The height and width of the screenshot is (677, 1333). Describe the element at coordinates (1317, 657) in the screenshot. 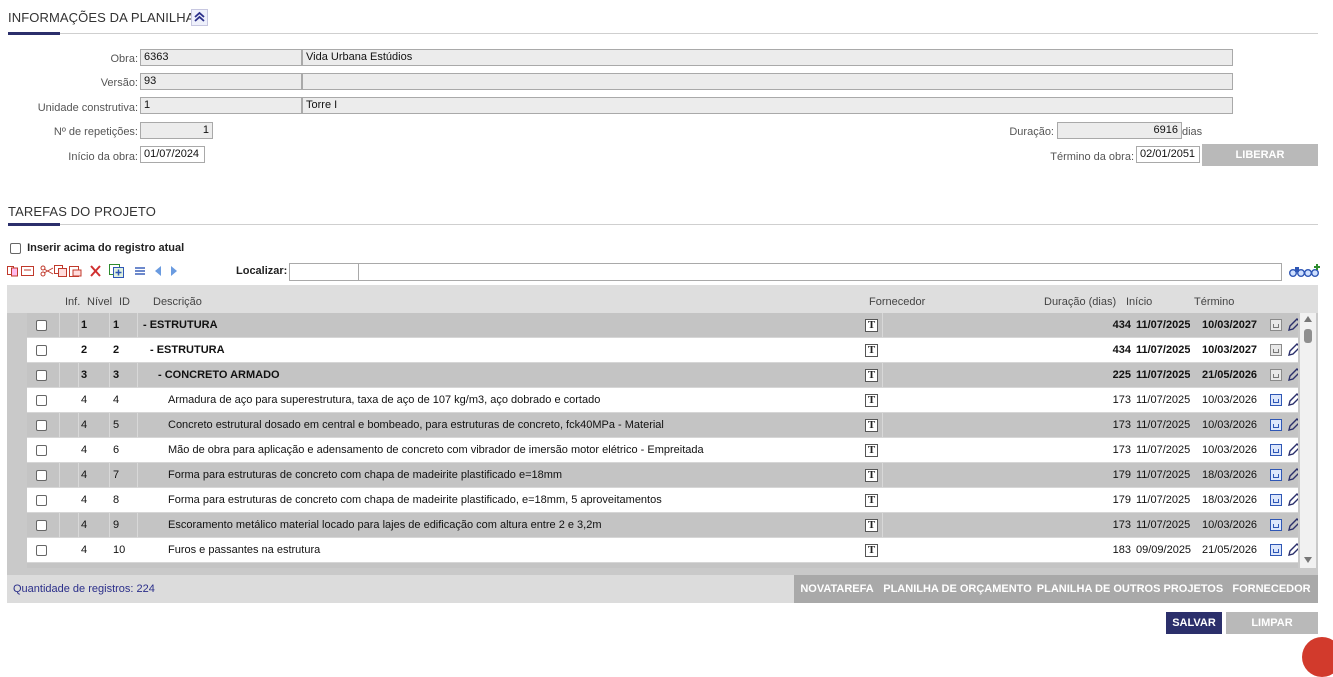

I see `help-fab-button` at that location.